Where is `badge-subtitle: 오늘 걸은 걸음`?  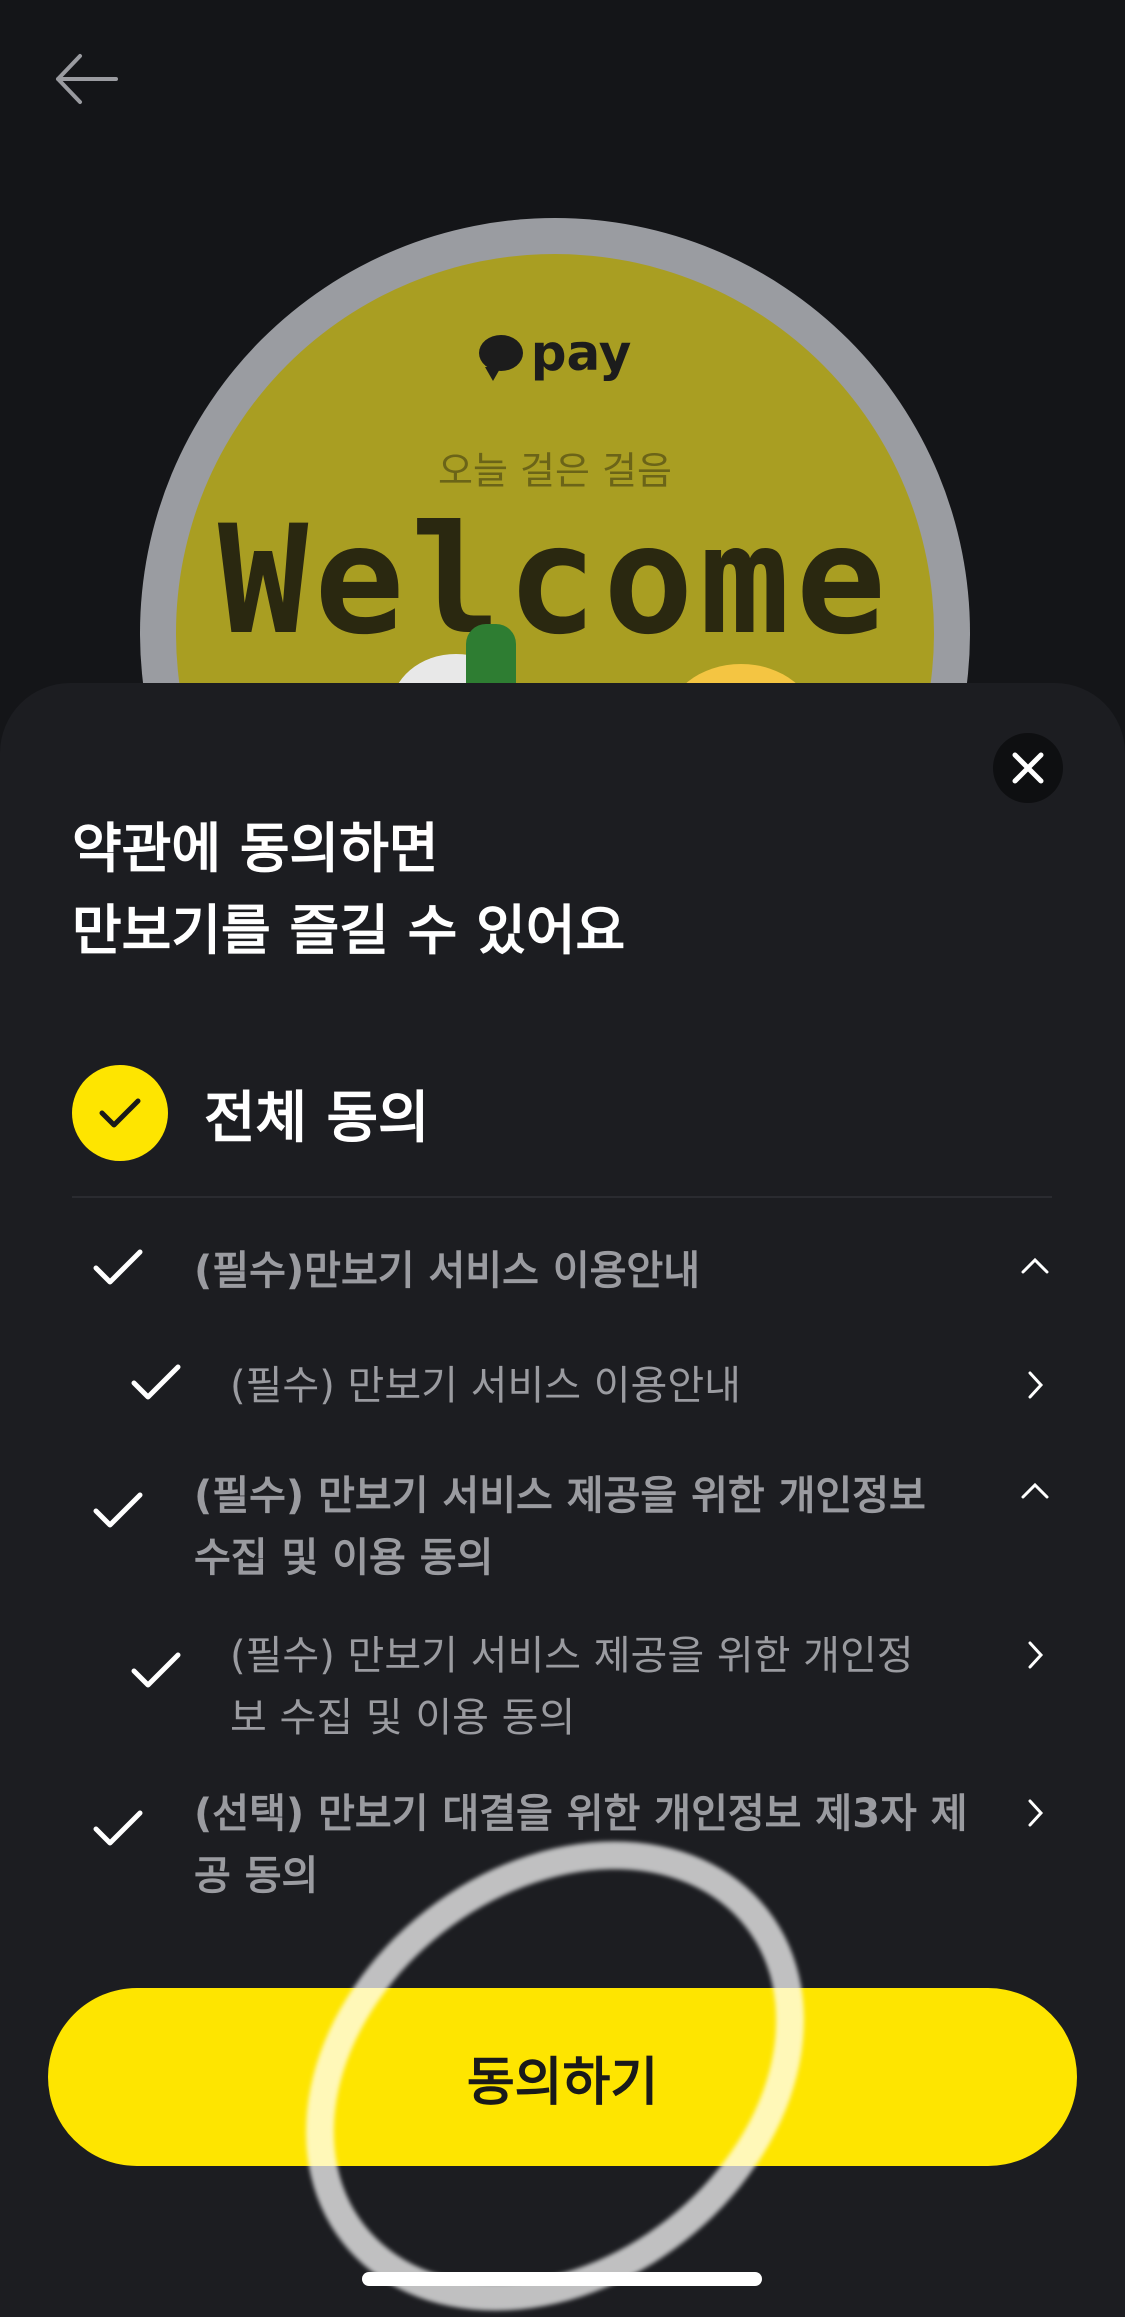
badge-subtitle: 오늘 걸은 걸음 is located at coordinates (555, 471).